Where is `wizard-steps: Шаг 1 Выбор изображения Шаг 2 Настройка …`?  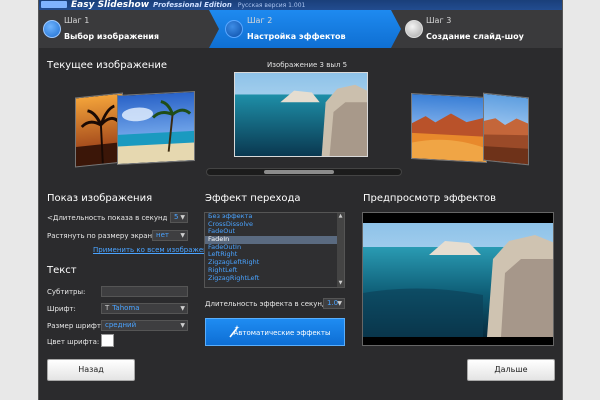 wizard-steps: Шаг 1 Выбор изображения Шаг 2 Настройка … is located at coordinates (300, 29).